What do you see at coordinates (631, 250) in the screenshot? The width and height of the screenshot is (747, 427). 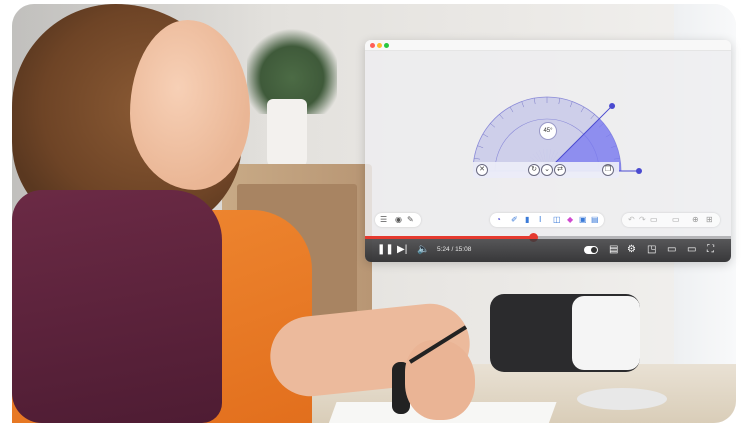 I see `gear-icon: ⚙` at bounding box center [631, 250].